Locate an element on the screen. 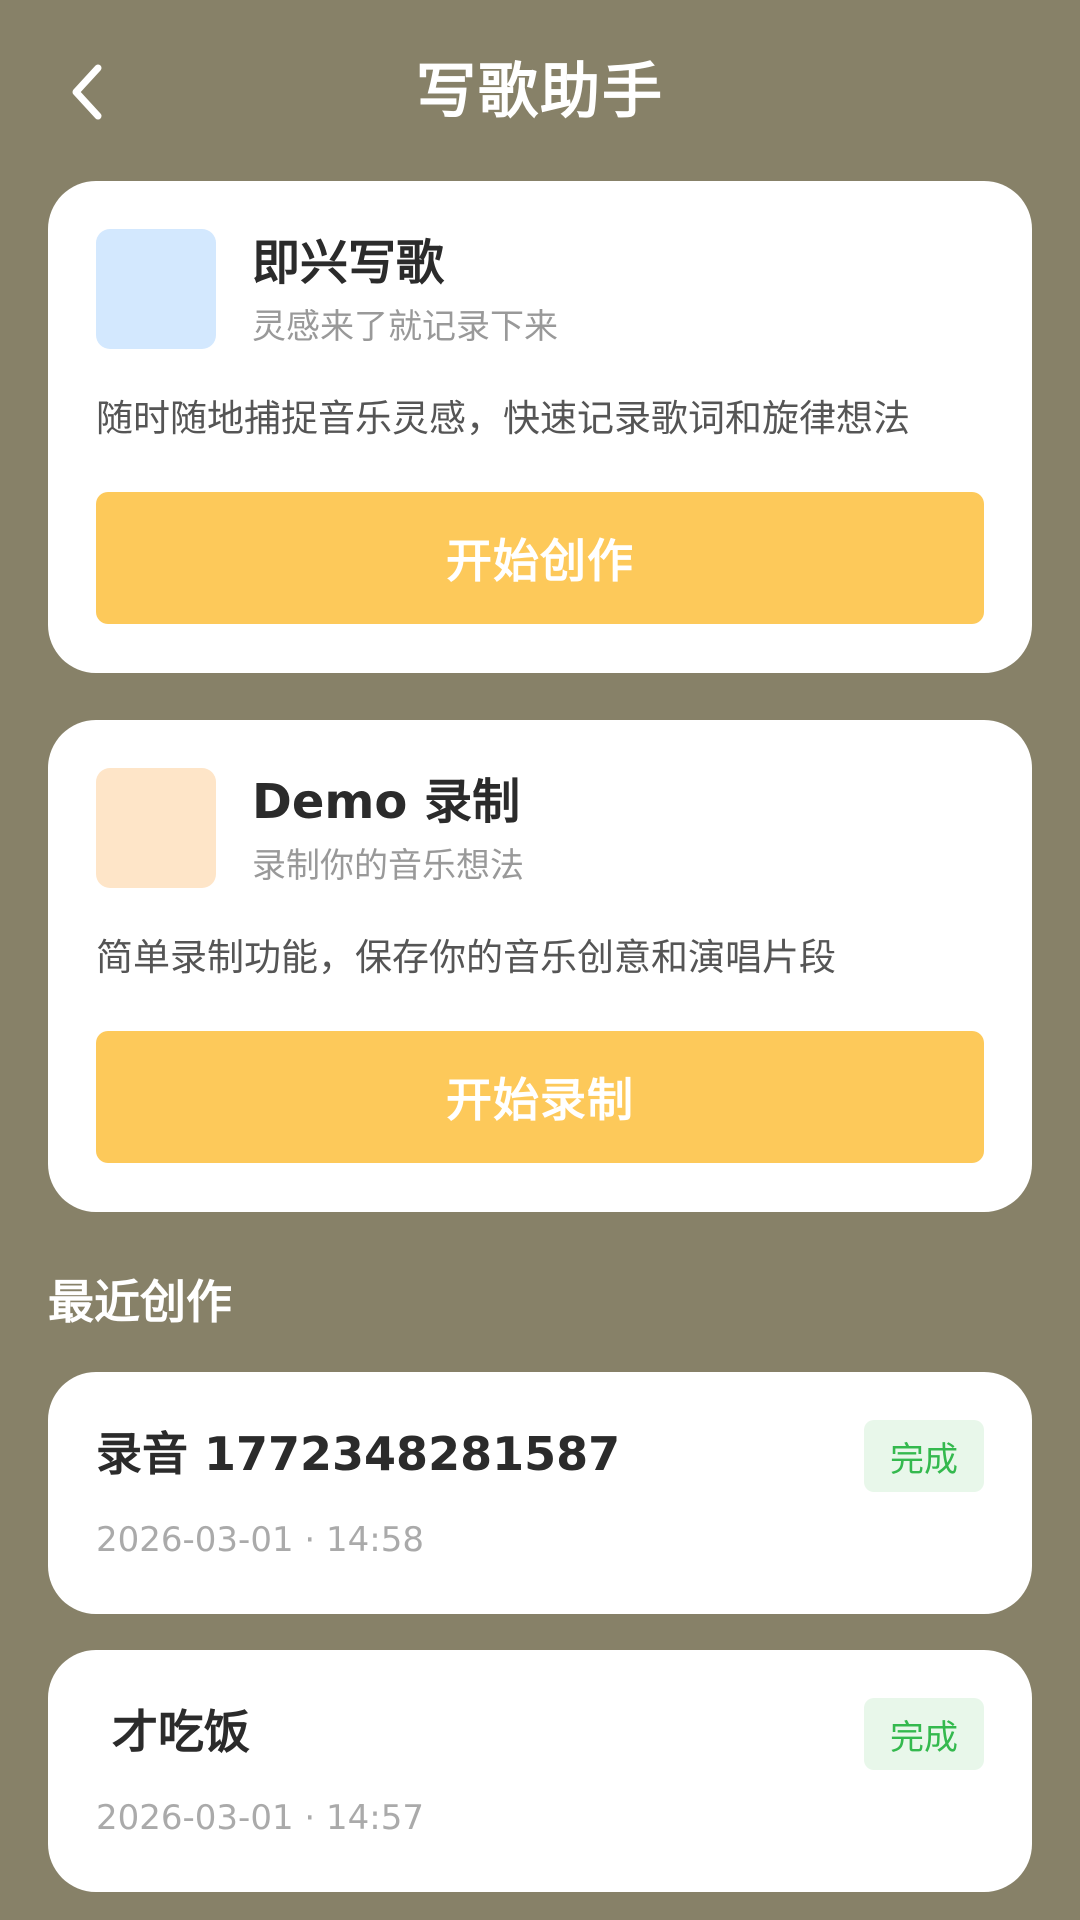  recent-section-title: 最近创作 is located at coordinates (140, 1302).